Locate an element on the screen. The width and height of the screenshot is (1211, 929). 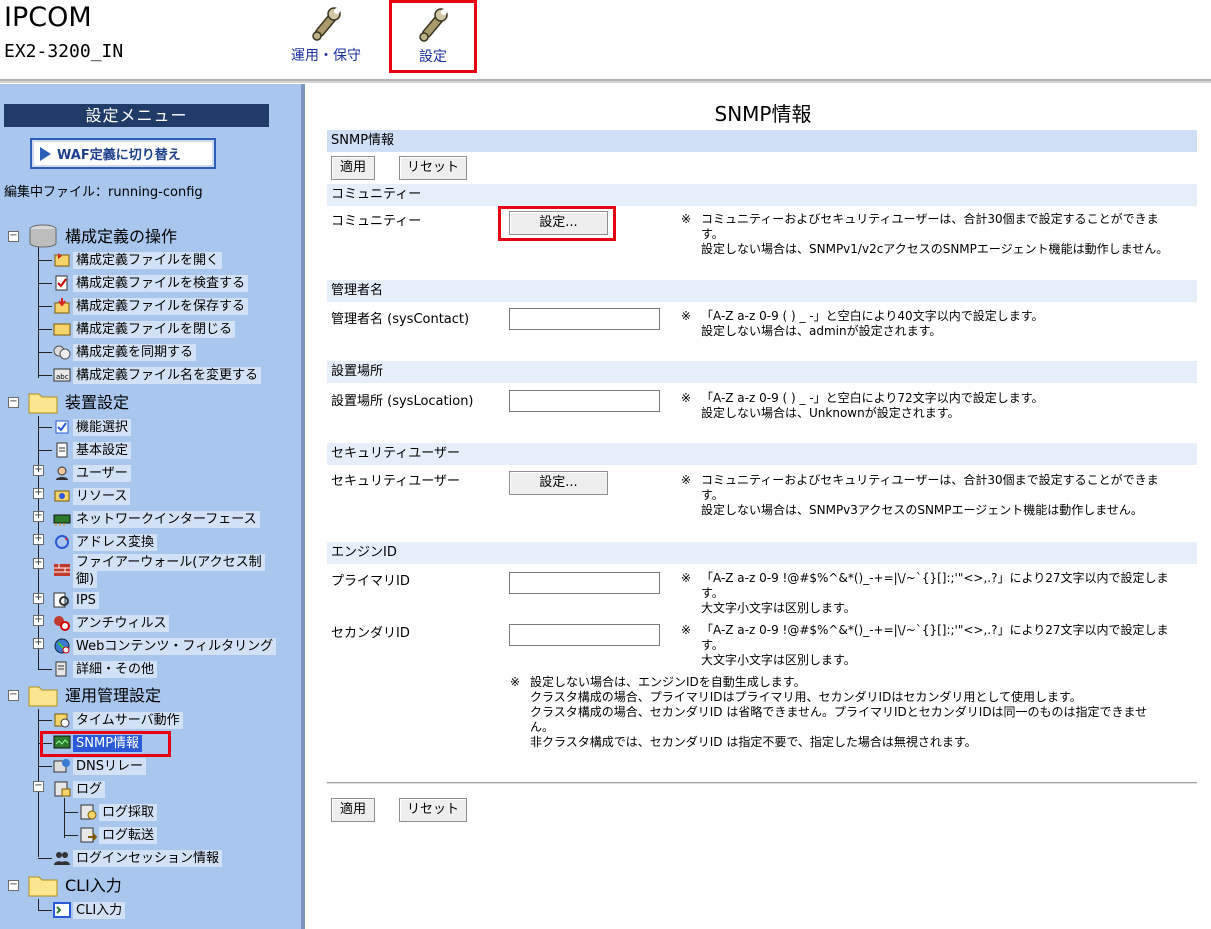
tree-item-network-interface: ネットワークインターフェース is located at coordinates (149, 519).